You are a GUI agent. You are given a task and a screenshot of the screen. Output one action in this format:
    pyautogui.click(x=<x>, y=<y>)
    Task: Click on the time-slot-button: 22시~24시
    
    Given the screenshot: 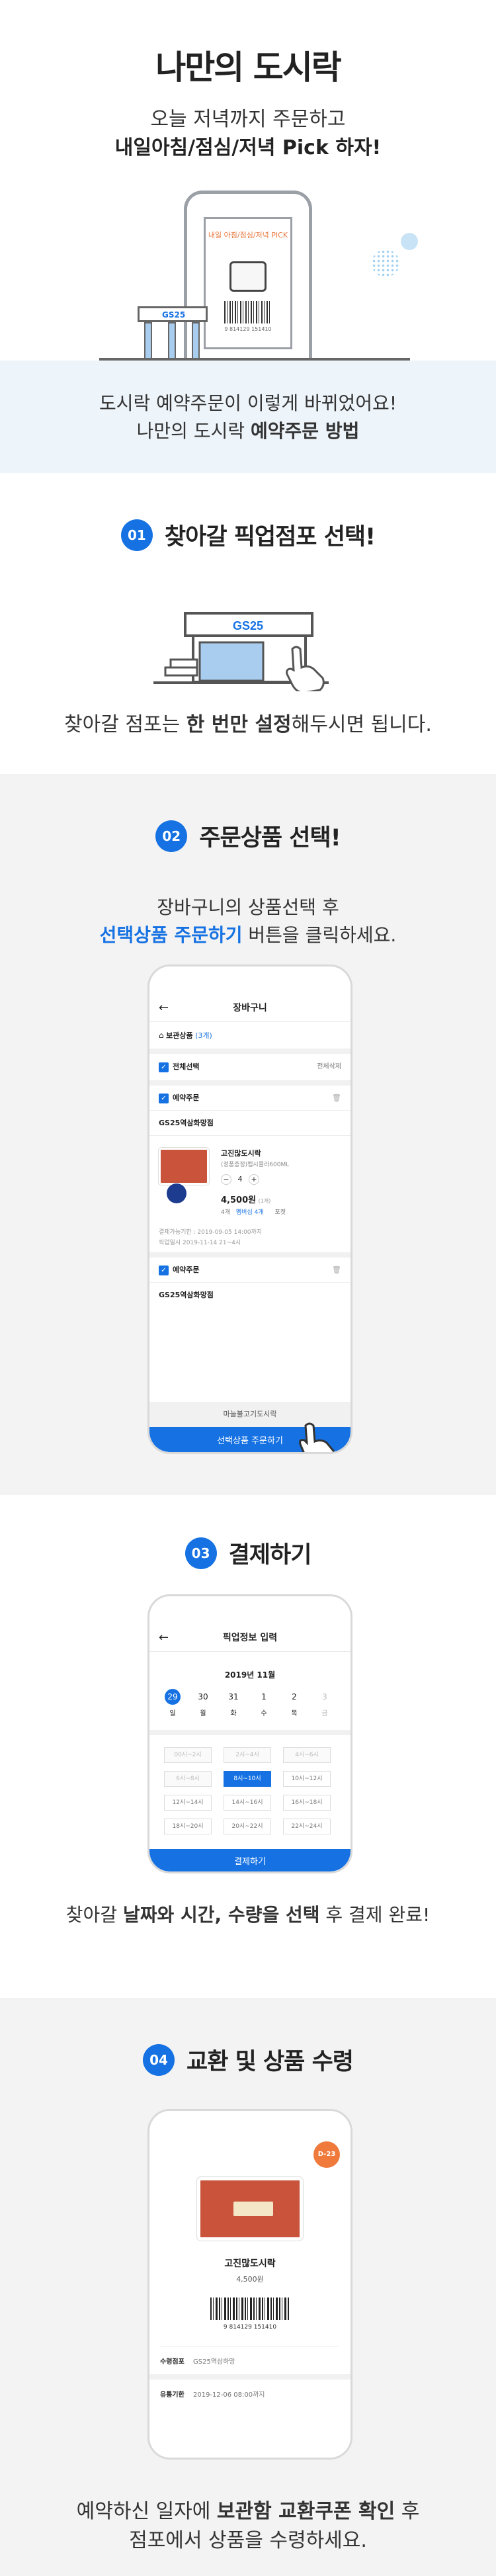 What is the action you would take?
    pyautogui.click(x=307, y=1827)
    